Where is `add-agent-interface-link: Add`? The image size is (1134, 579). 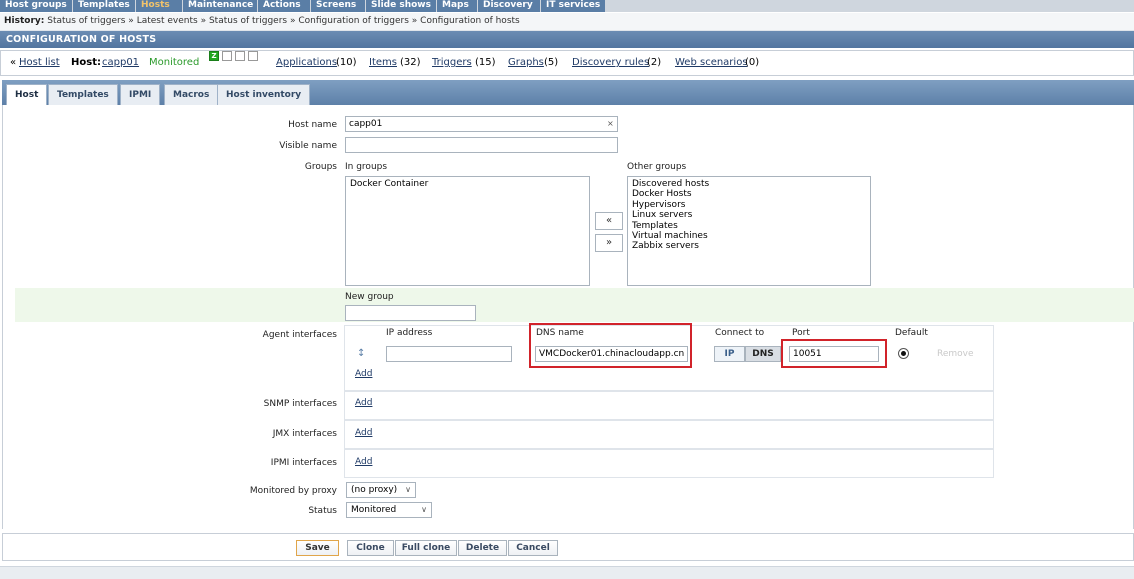
add-agent-interface-link: Add is located at coordinates (363, 374).